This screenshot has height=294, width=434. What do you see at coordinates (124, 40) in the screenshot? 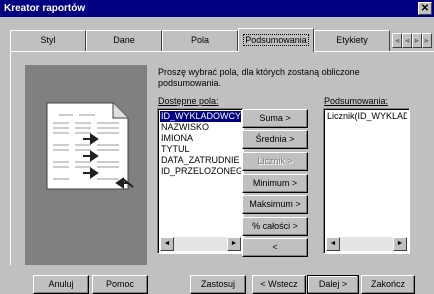
I see `tab-dane: Dane` at bounding box center [124, 40].